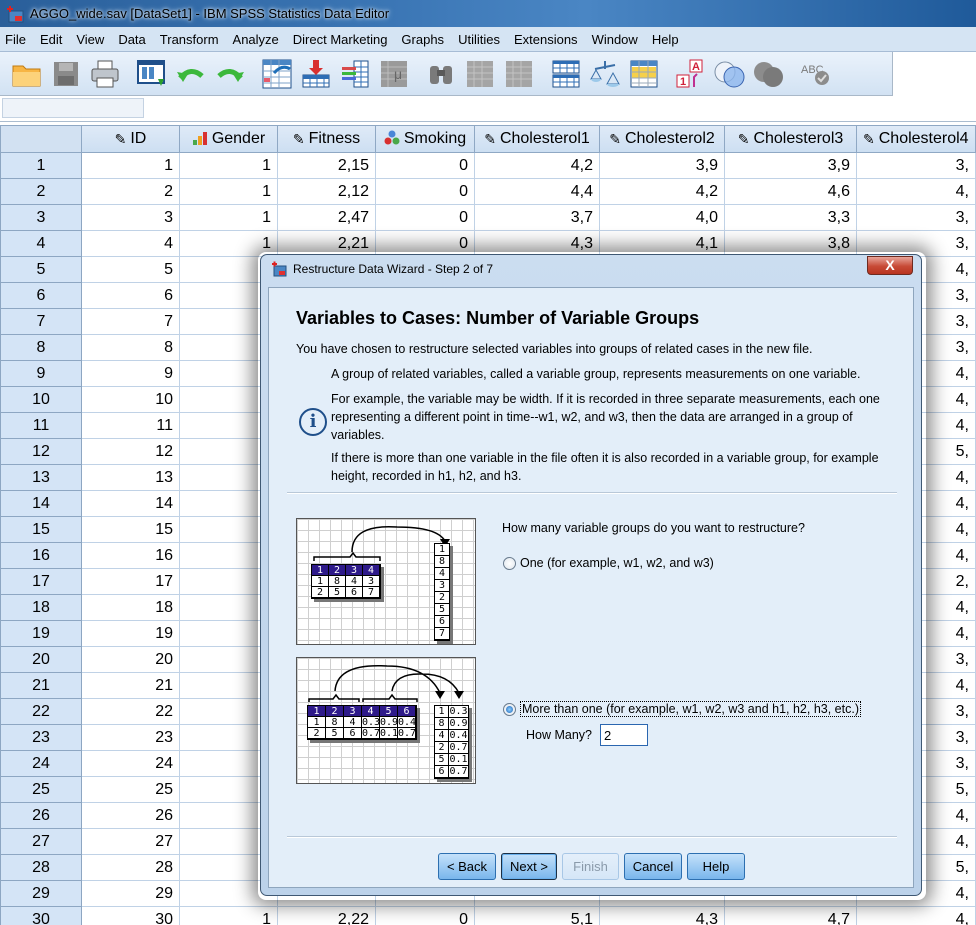  What do you see at coordinates (327, 218) in the screenshot?
I see `table-cell: 2,47` at bounding box center [327, 218].